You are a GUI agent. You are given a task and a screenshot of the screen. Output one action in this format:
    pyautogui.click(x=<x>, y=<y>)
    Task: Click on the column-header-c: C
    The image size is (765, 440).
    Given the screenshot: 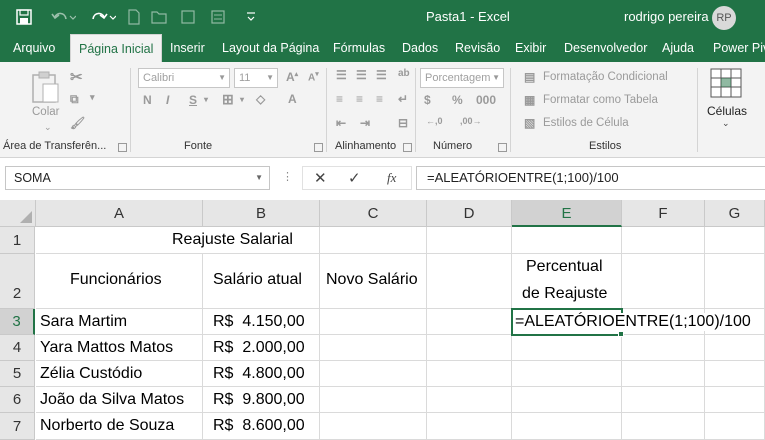 What is the action you would take?
    pyautogui.click(x=373, y=213)
    